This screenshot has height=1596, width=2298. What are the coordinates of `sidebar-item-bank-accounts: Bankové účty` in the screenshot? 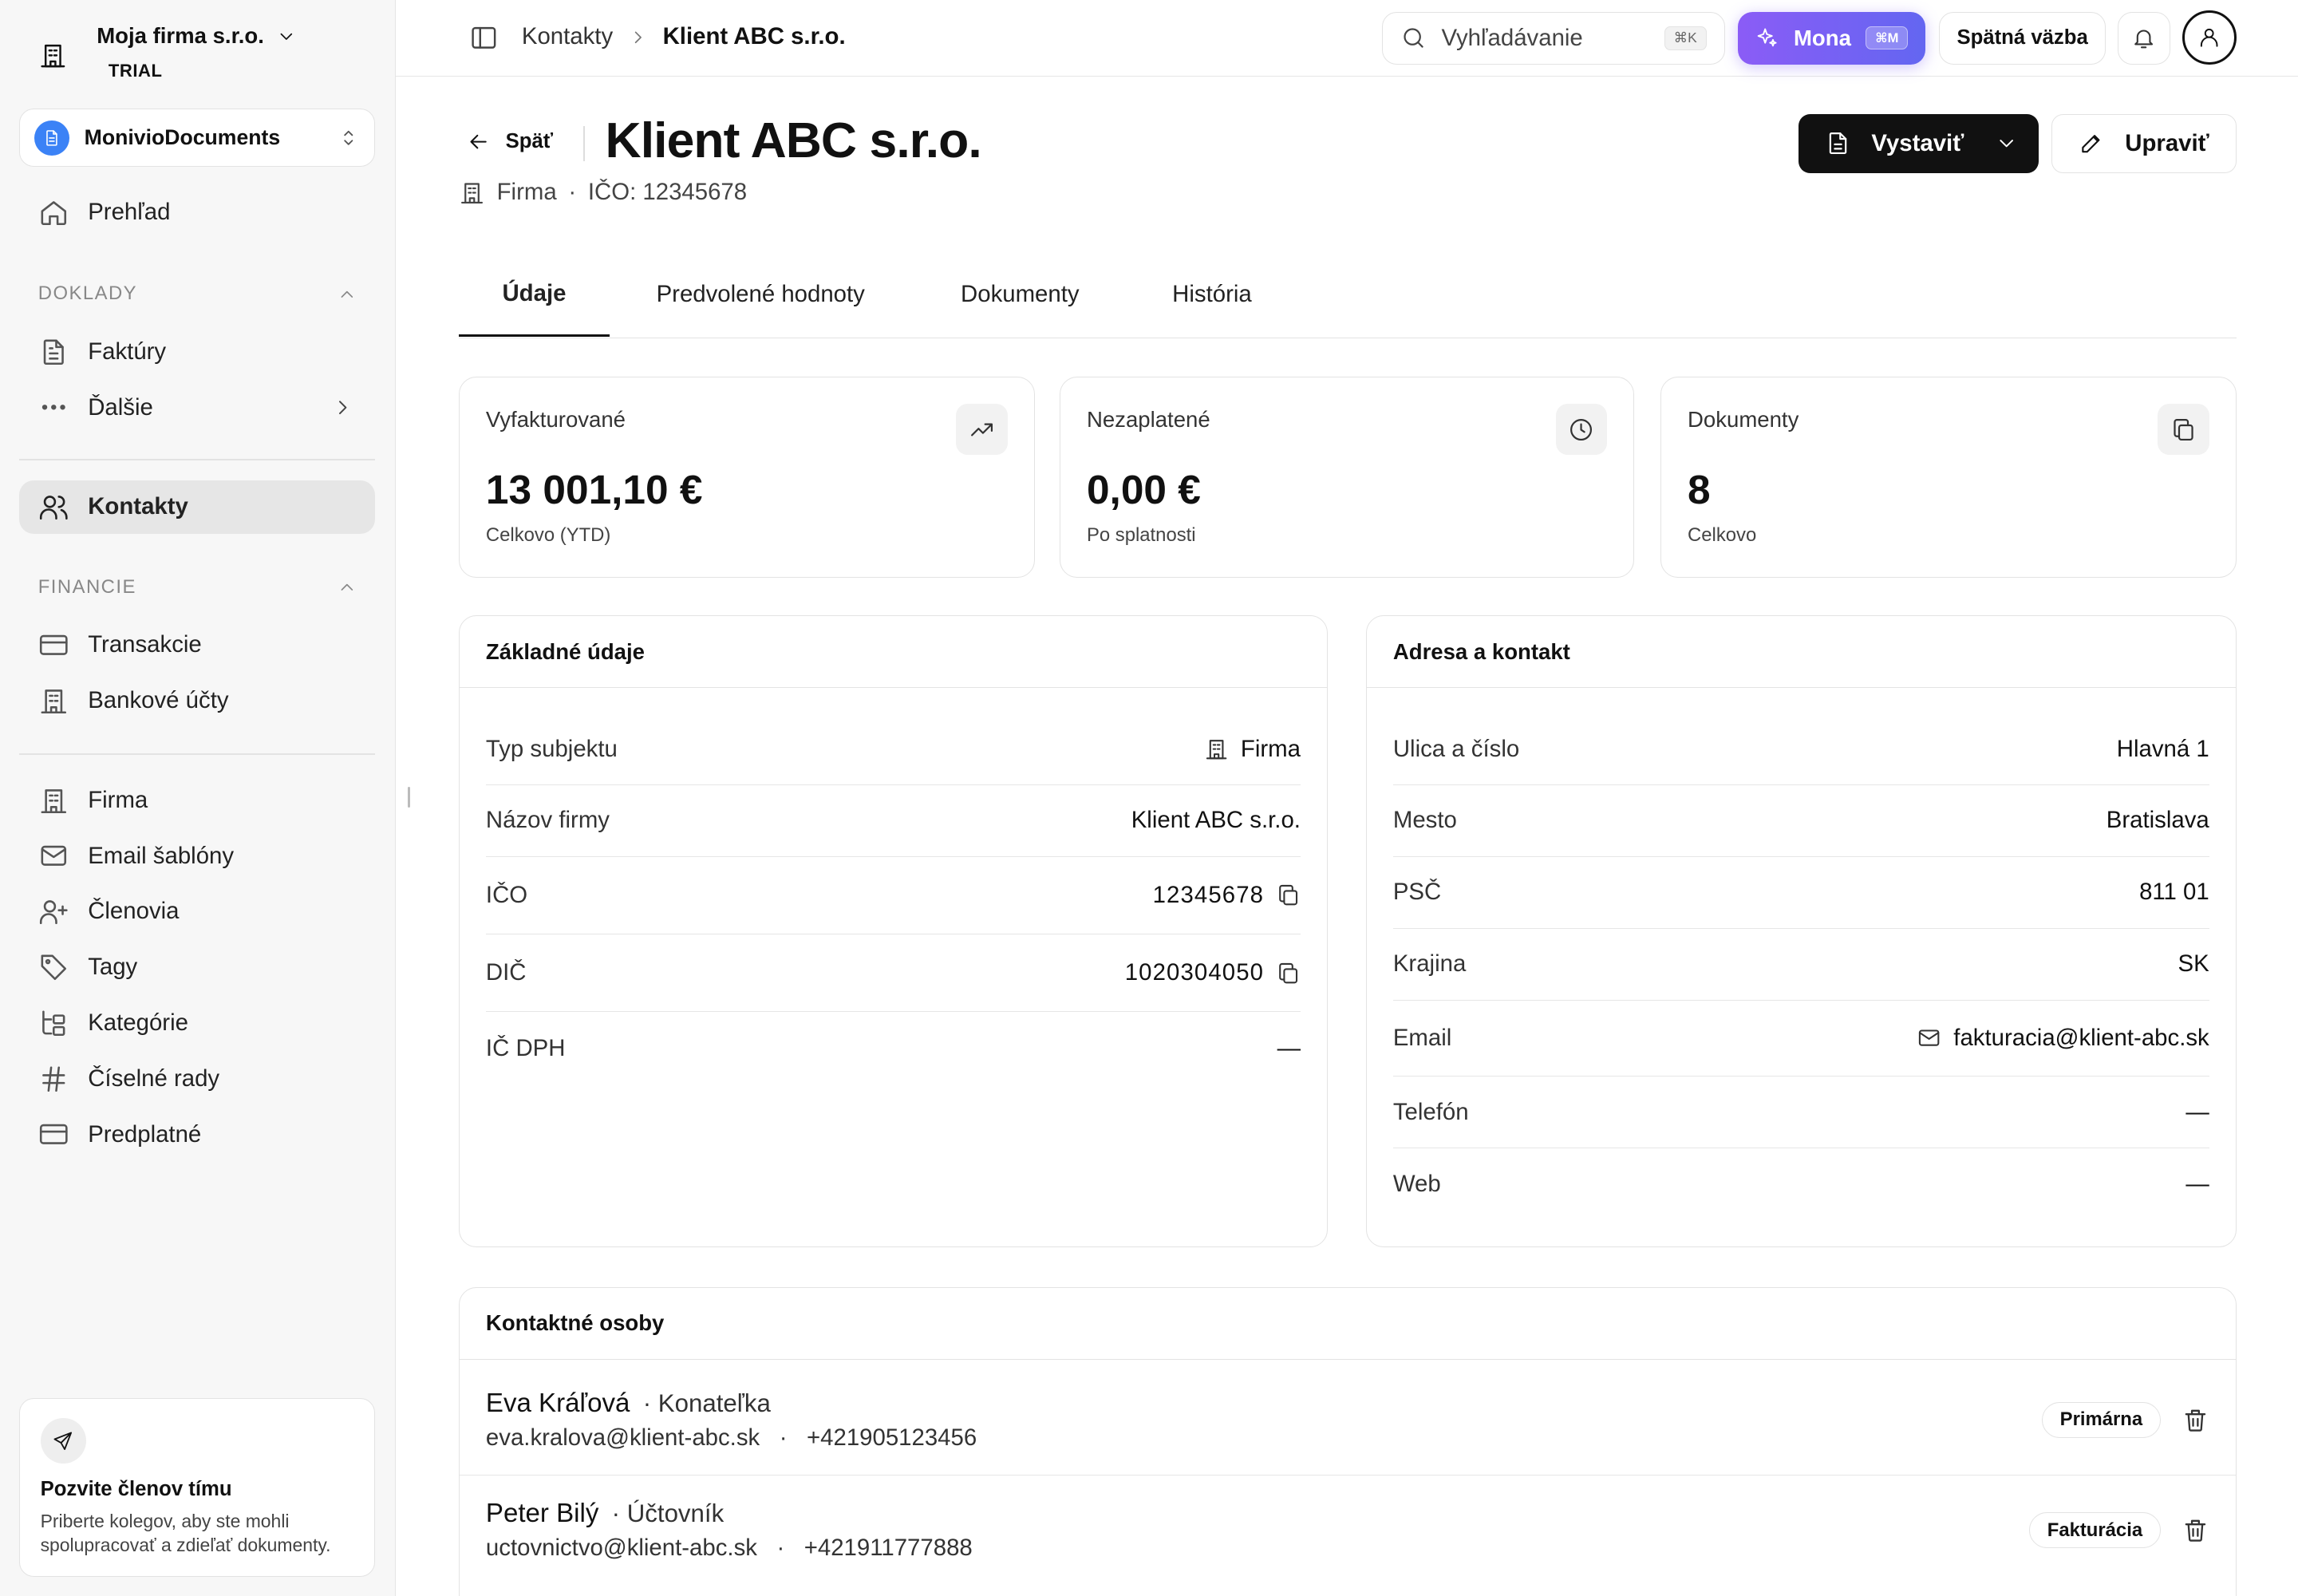 It's located at (197, 700).